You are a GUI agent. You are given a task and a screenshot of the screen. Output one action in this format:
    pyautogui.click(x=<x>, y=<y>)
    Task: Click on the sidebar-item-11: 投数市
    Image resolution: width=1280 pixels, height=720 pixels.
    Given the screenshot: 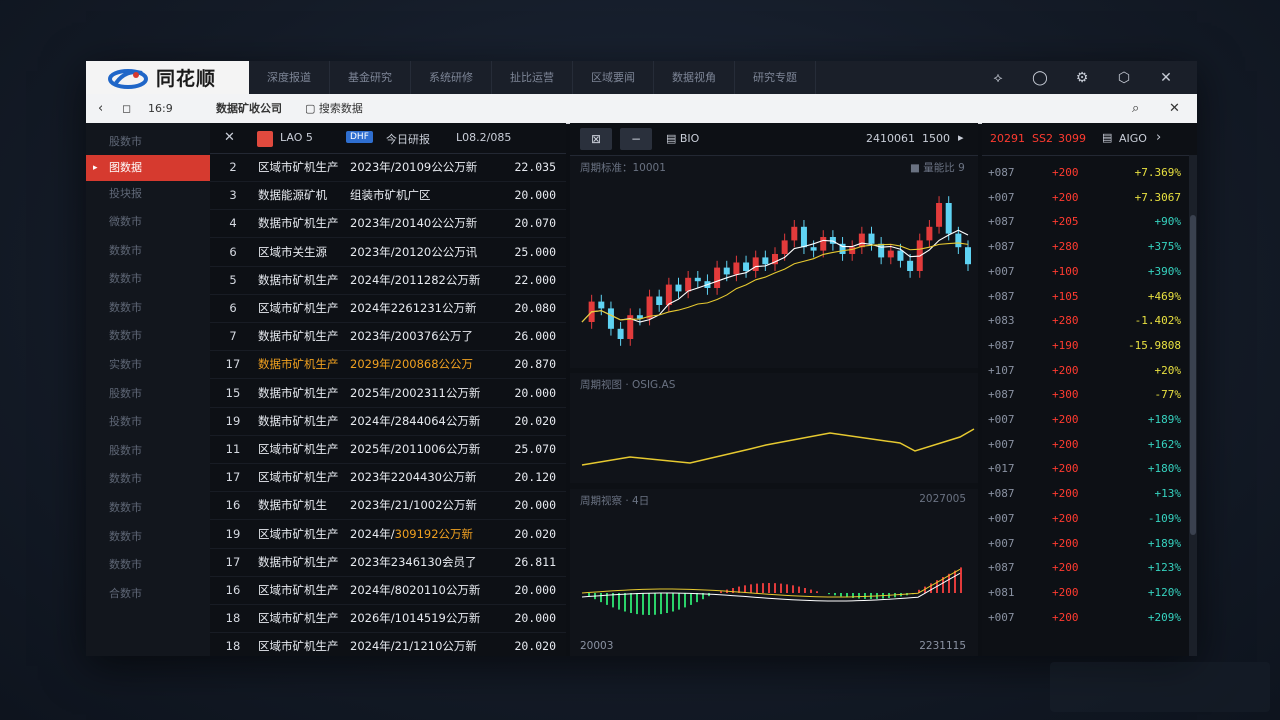 What is the action you would take?
    pyautogui.click(x=148, y=422)
    